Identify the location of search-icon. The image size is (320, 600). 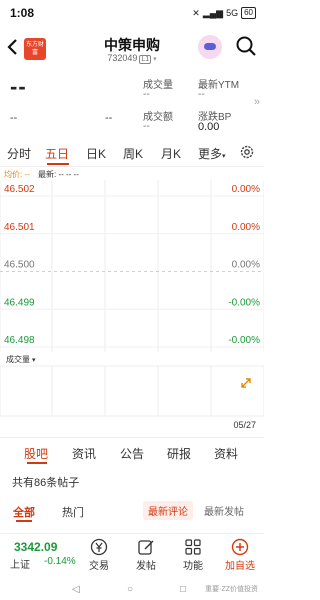
(246, 46).